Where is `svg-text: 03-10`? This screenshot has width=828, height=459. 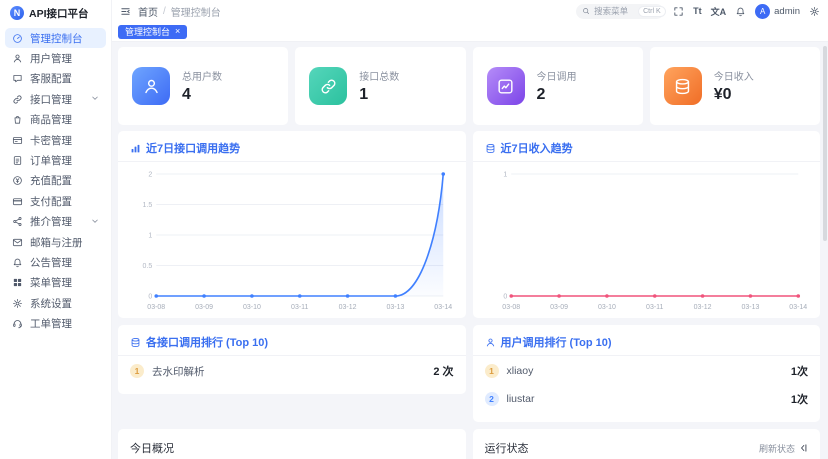 svg-text: 03-10 is located at coordinates (252, 307).